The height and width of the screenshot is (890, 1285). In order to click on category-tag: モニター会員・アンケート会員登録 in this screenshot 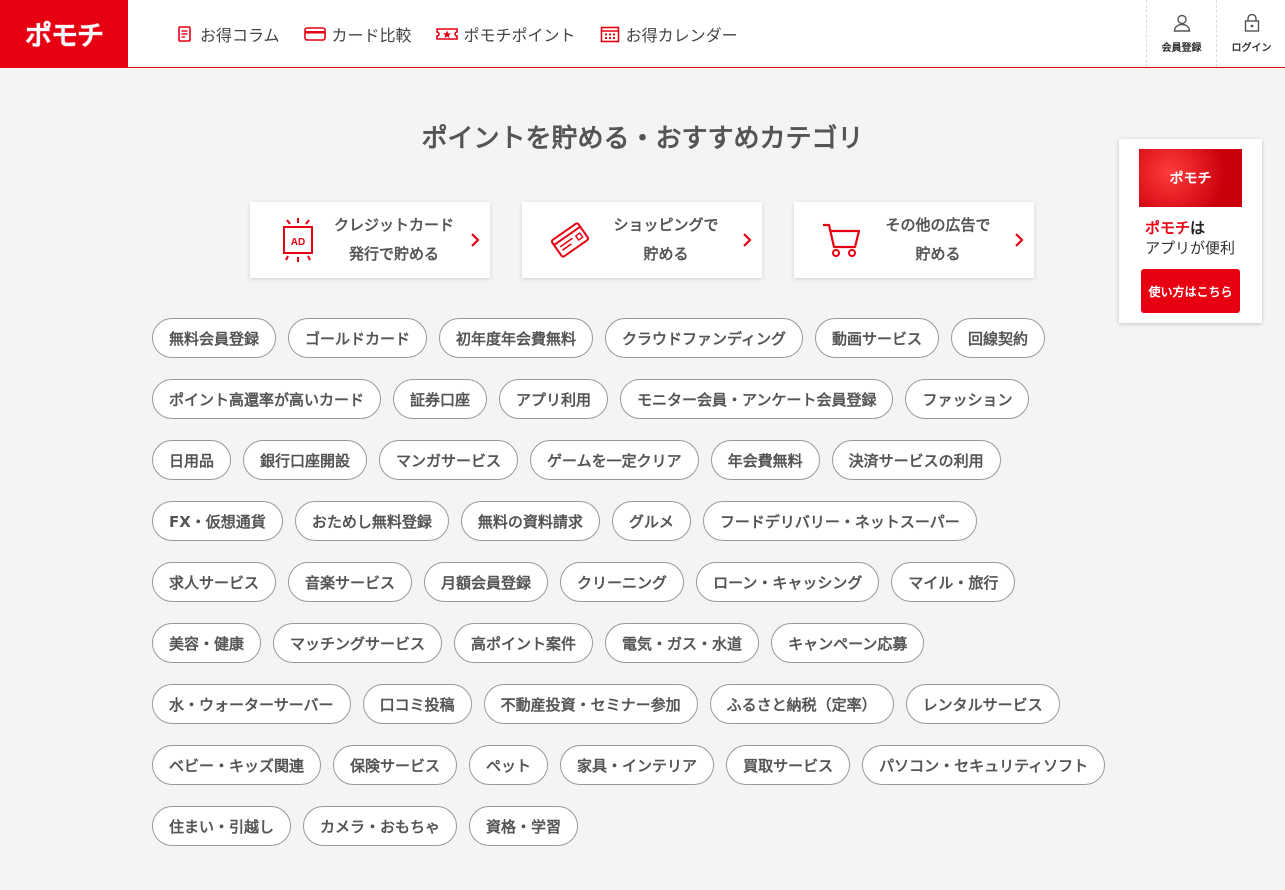, I will do `click(757, 399)`.